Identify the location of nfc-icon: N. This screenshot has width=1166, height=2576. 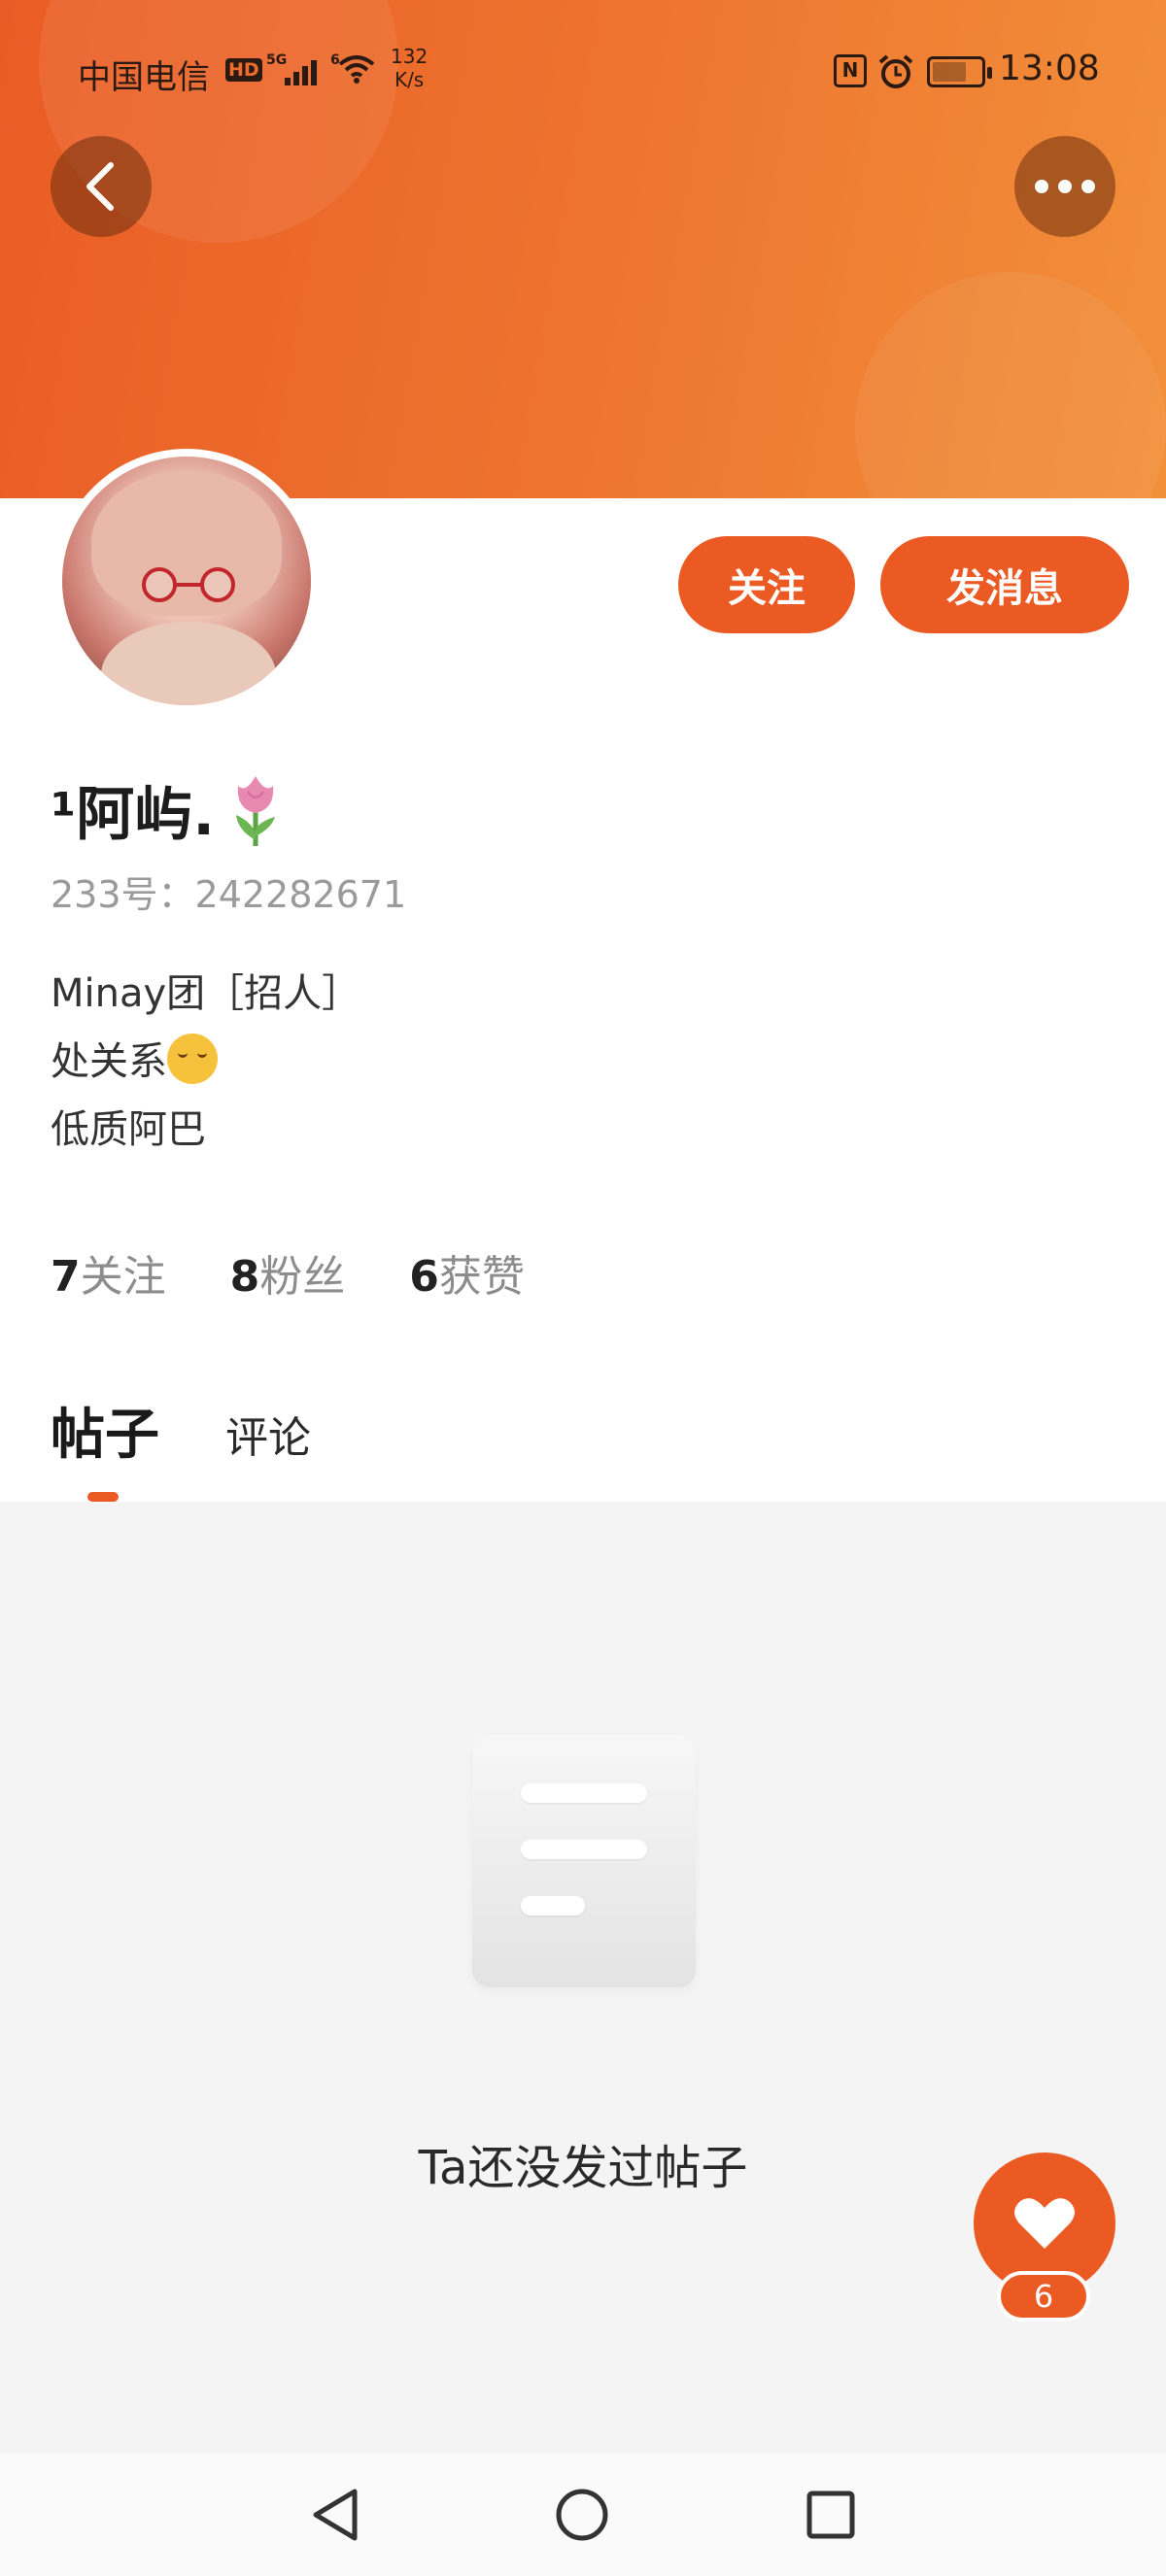
(850, 70).